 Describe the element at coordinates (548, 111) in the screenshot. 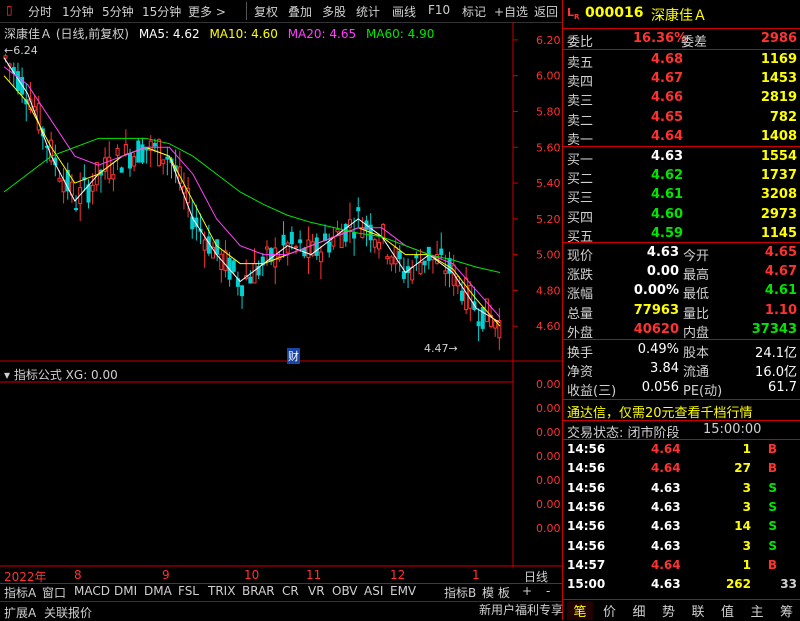

I see `y-tick-label: 5.80` at that location.